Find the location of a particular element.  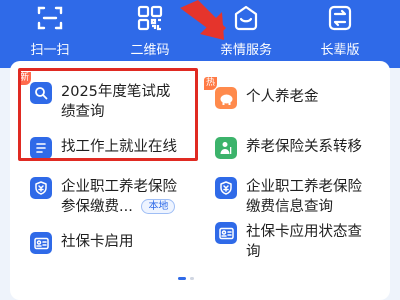

elder-mode-icon is located at coordinates (340, 18).